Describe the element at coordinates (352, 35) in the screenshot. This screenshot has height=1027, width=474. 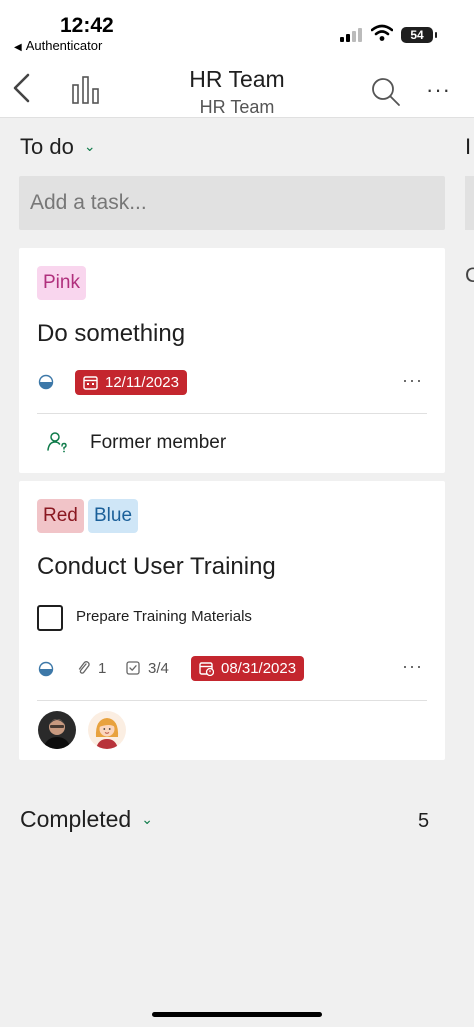
I see `cellular-signal-icon` at that location.